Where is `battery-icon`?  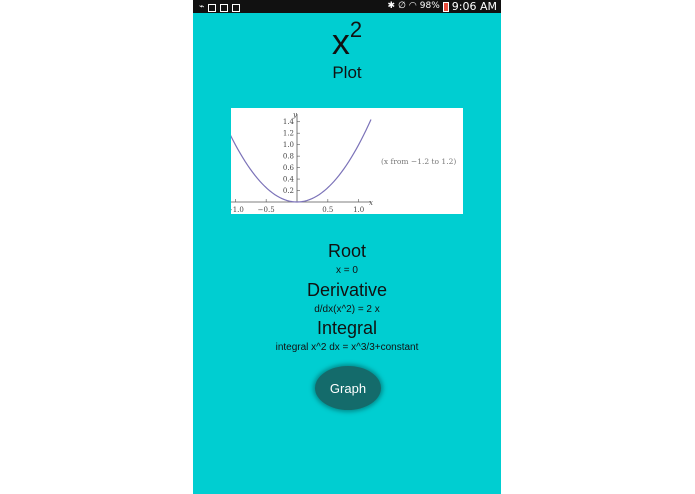 battery-icon is located at coordinates (445, 6).